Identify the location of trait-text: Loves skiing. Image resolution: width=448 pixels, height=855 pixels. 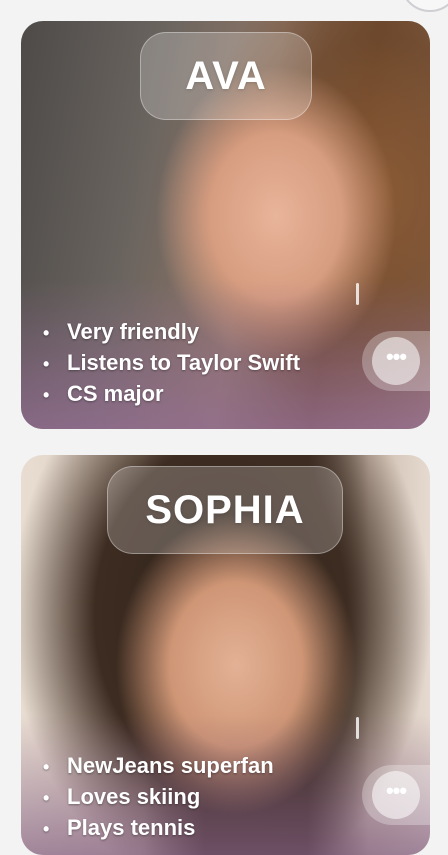
(134, 796).